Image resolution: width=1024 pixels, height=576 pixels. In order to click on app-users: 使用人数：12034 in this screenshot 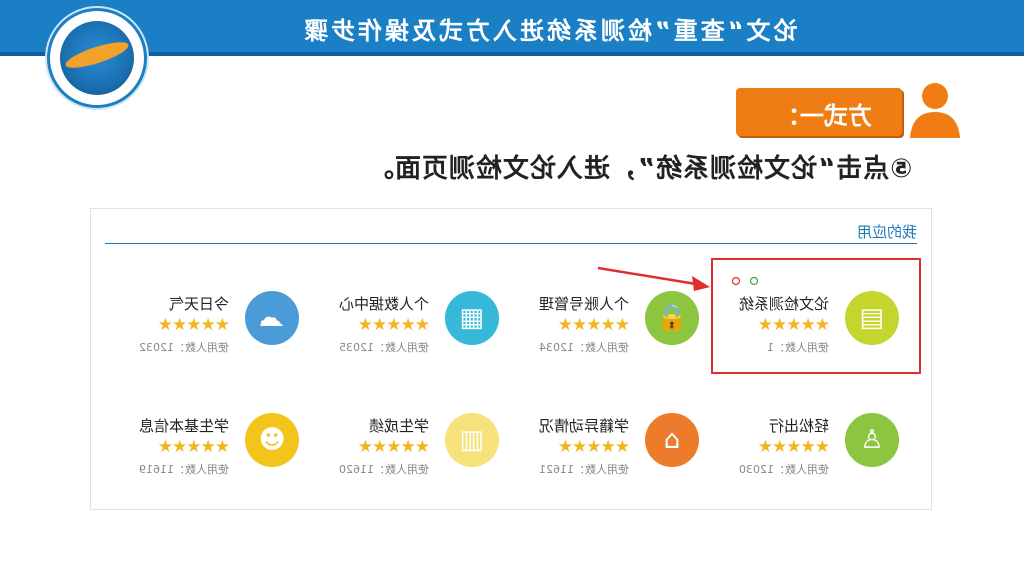, I will do `click(584, 347)`.